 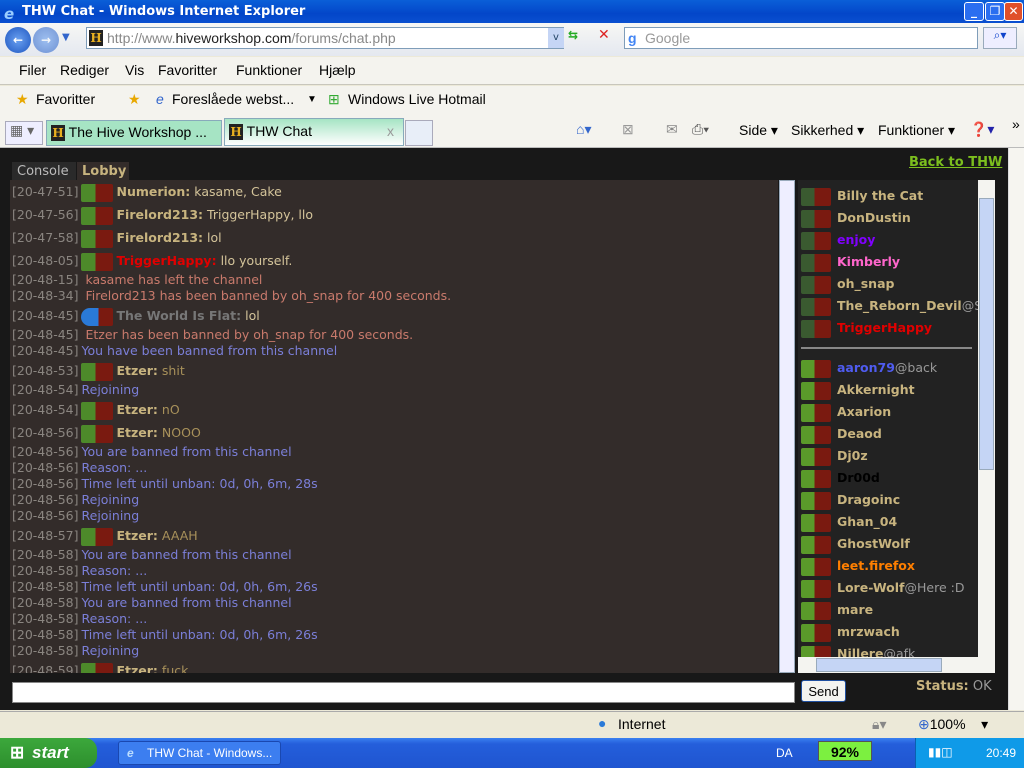 What do you see at coordinates (953, 724) in the screenshot?
I see `zoom-control: ⊕100% ▾` at bounding box center [953, 724].